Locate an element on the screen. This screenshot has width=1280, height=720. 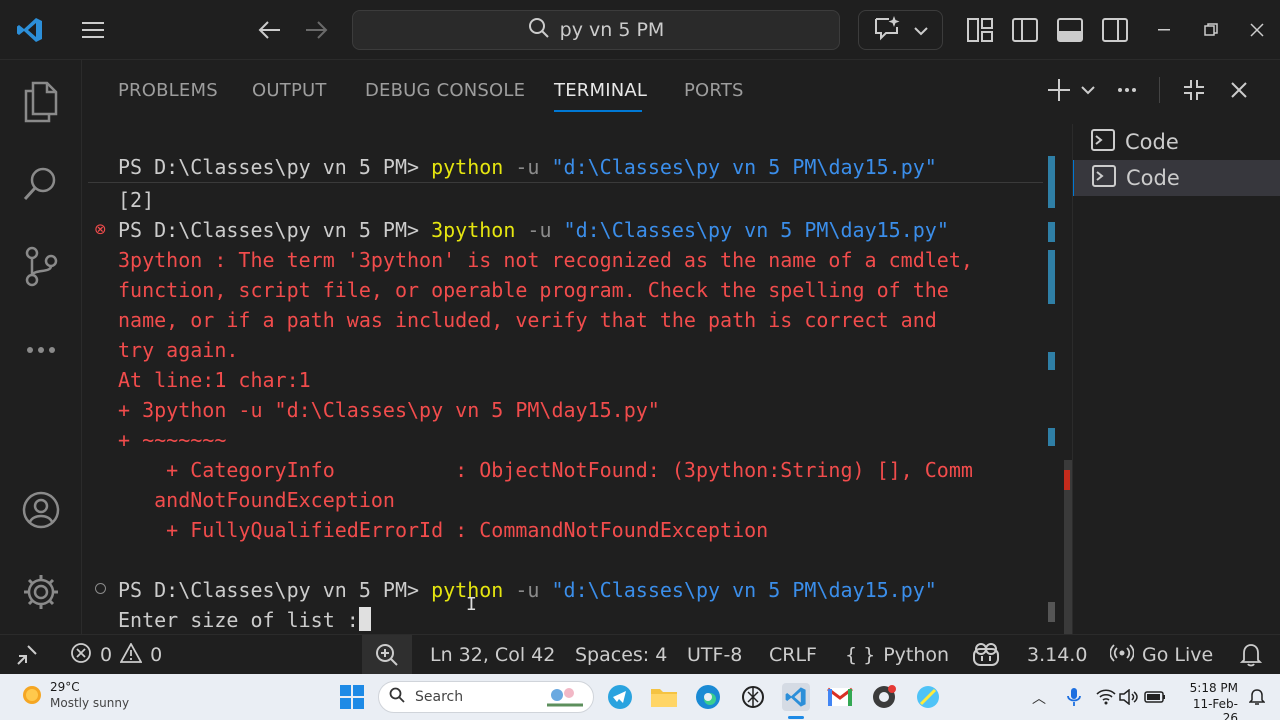
source-control-icon is located at coordinates (41, 266).